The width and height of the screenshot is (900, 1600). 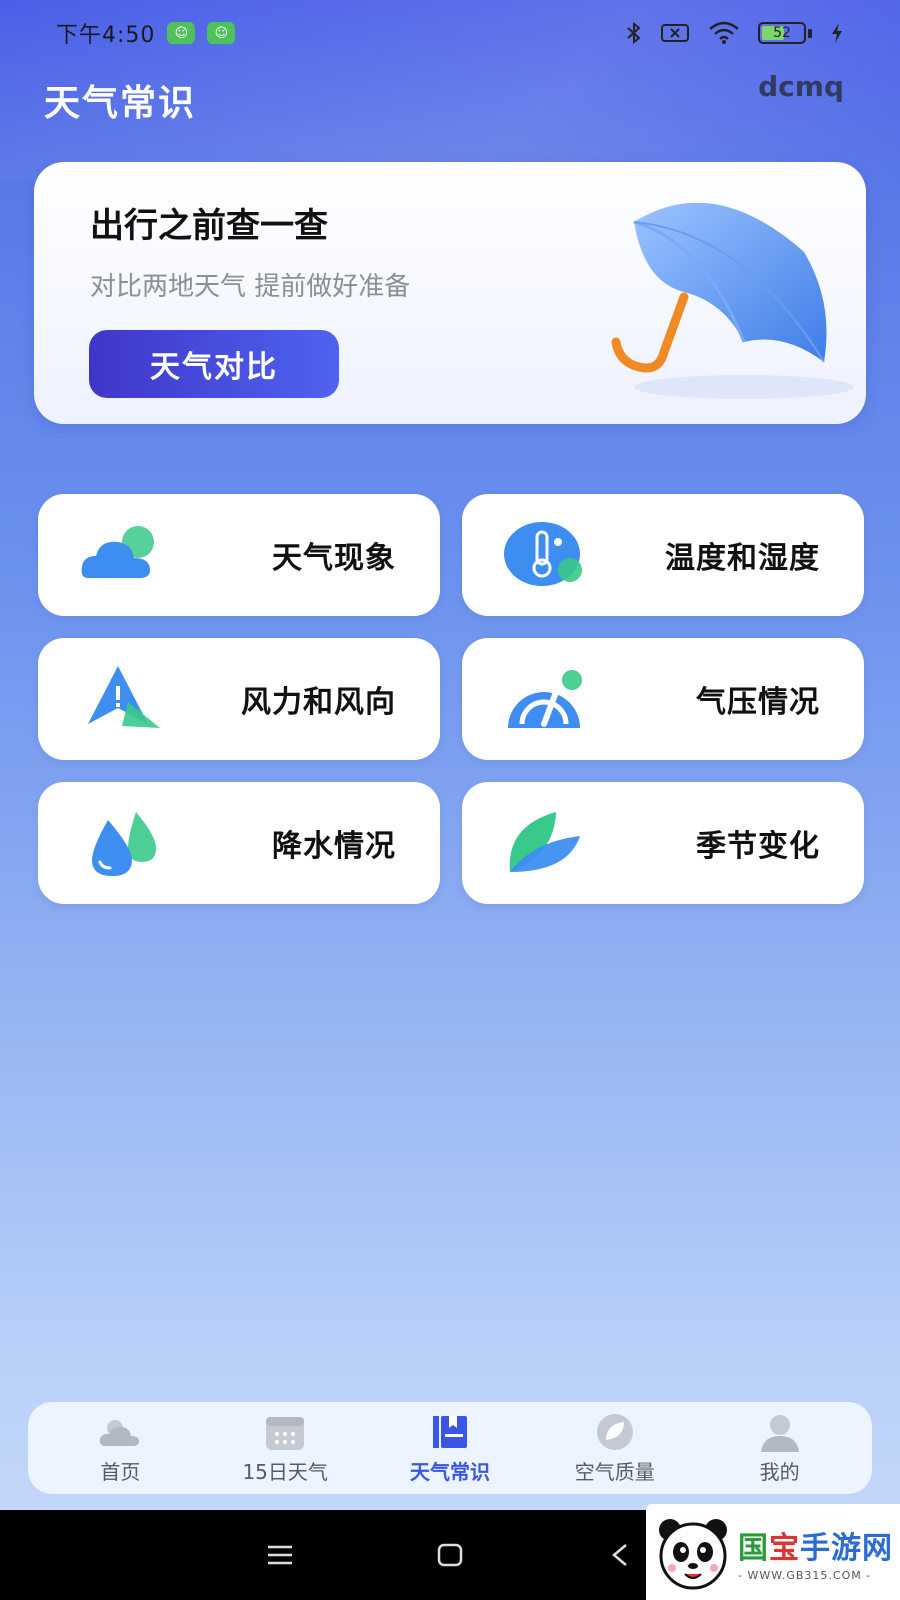 I want to click on watermark-site: - WWW.GB315.COM -, so click(x=805, y=1575).